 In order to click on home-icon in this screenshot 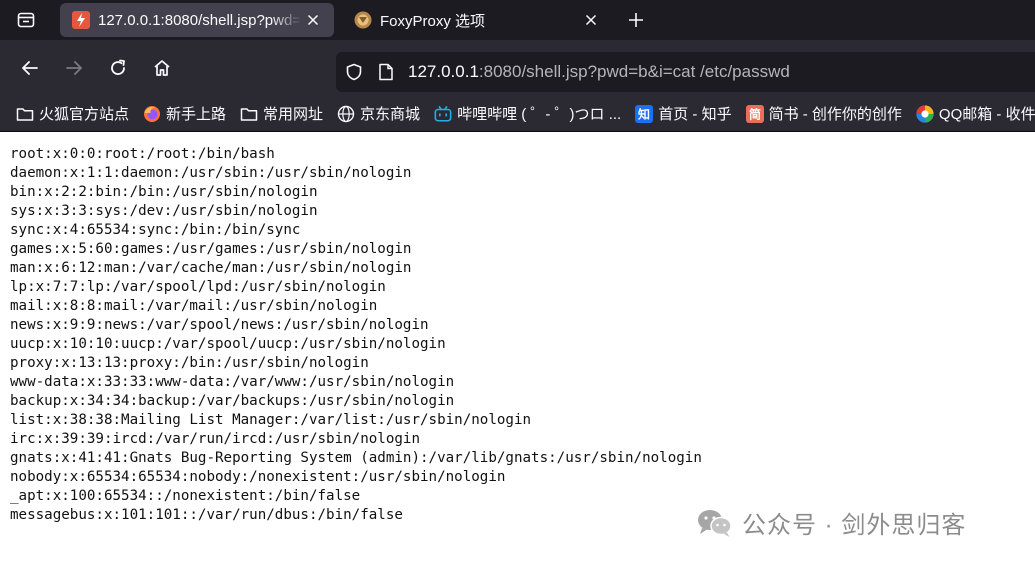, I will do `click(162, 68)`.